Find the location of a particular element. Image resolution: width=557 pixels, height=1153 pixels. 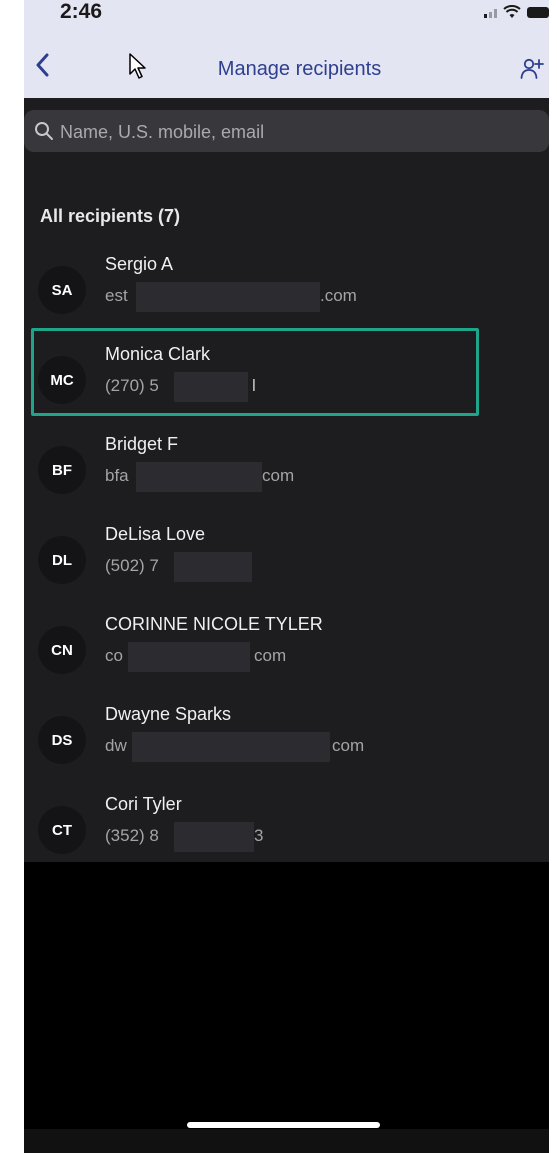

status-bar: 2:46 is located at coordinates (286, 15).